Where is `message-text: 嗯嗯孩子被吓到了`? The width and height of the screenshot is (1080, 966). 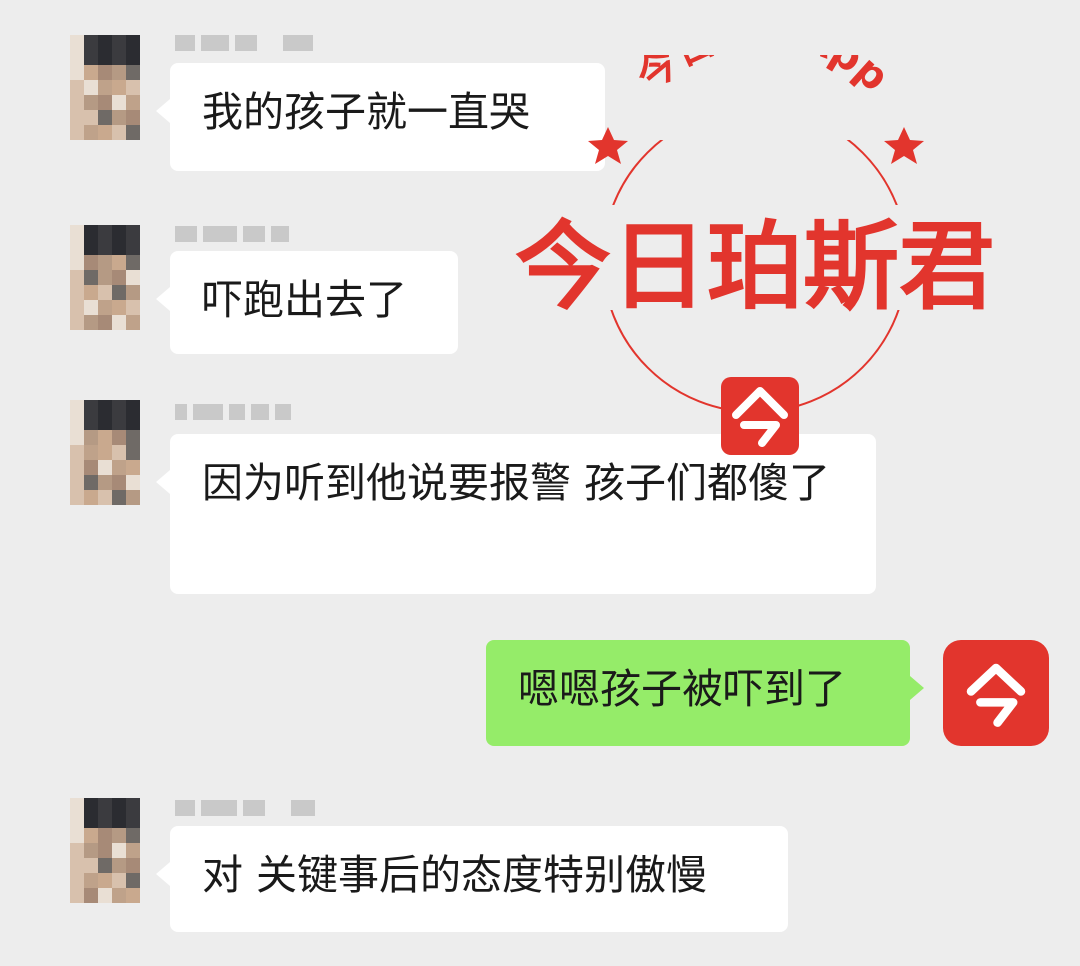
message-text: 嗯嗯孩子被吓到了 is located at coordinates (682, 689).